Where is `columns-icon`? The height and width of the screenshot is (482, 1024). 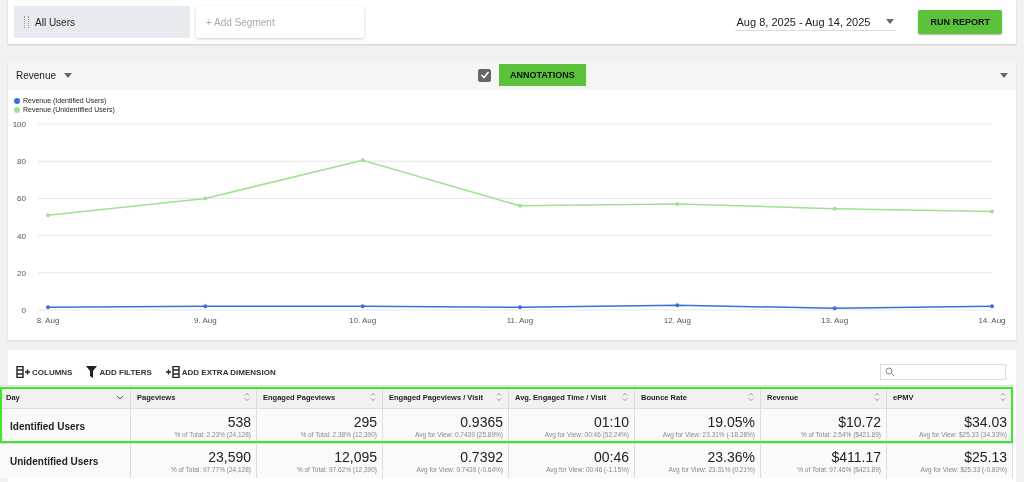 columns-icon is located at coordinates (23, 372).